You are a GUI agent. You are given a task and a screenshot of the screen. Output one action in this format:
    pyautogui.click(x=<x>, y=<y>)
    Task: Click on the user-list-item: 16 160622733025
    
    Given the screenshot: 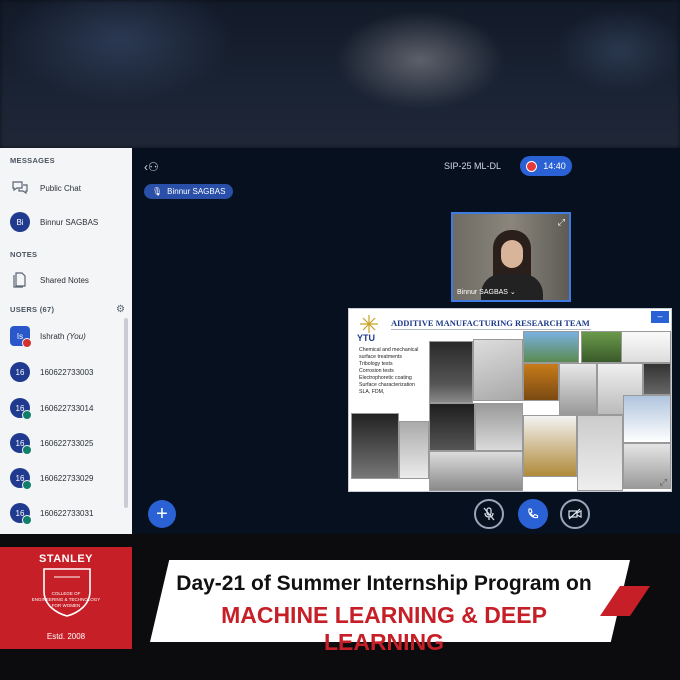 What is the action you would take?
    pyautogui.click(x=52, y=444)
    